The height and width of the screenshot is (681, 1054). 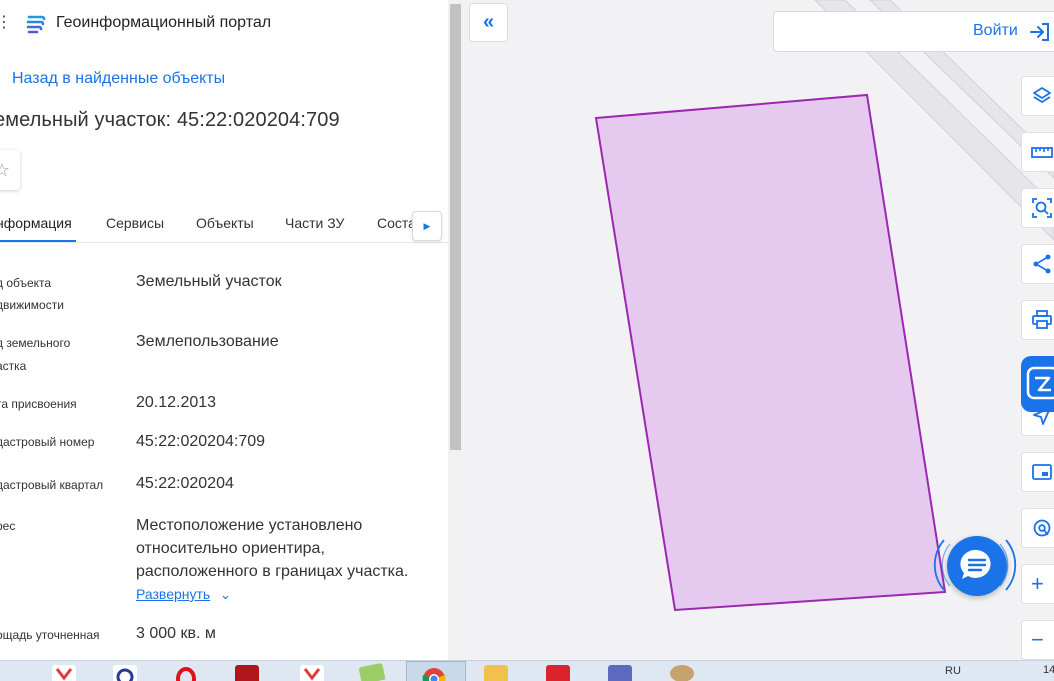 I want to click on login-label: Войти, so click(x=995, y=31).